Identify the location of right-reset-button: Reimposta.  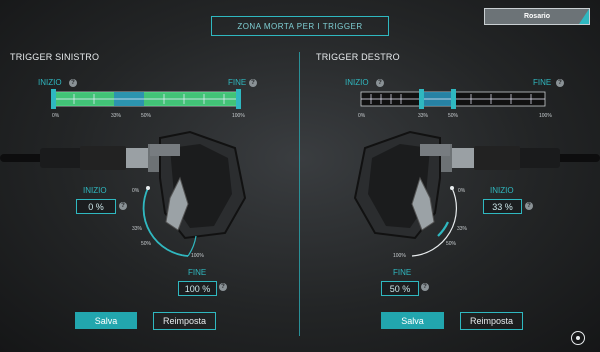
(491, 321).